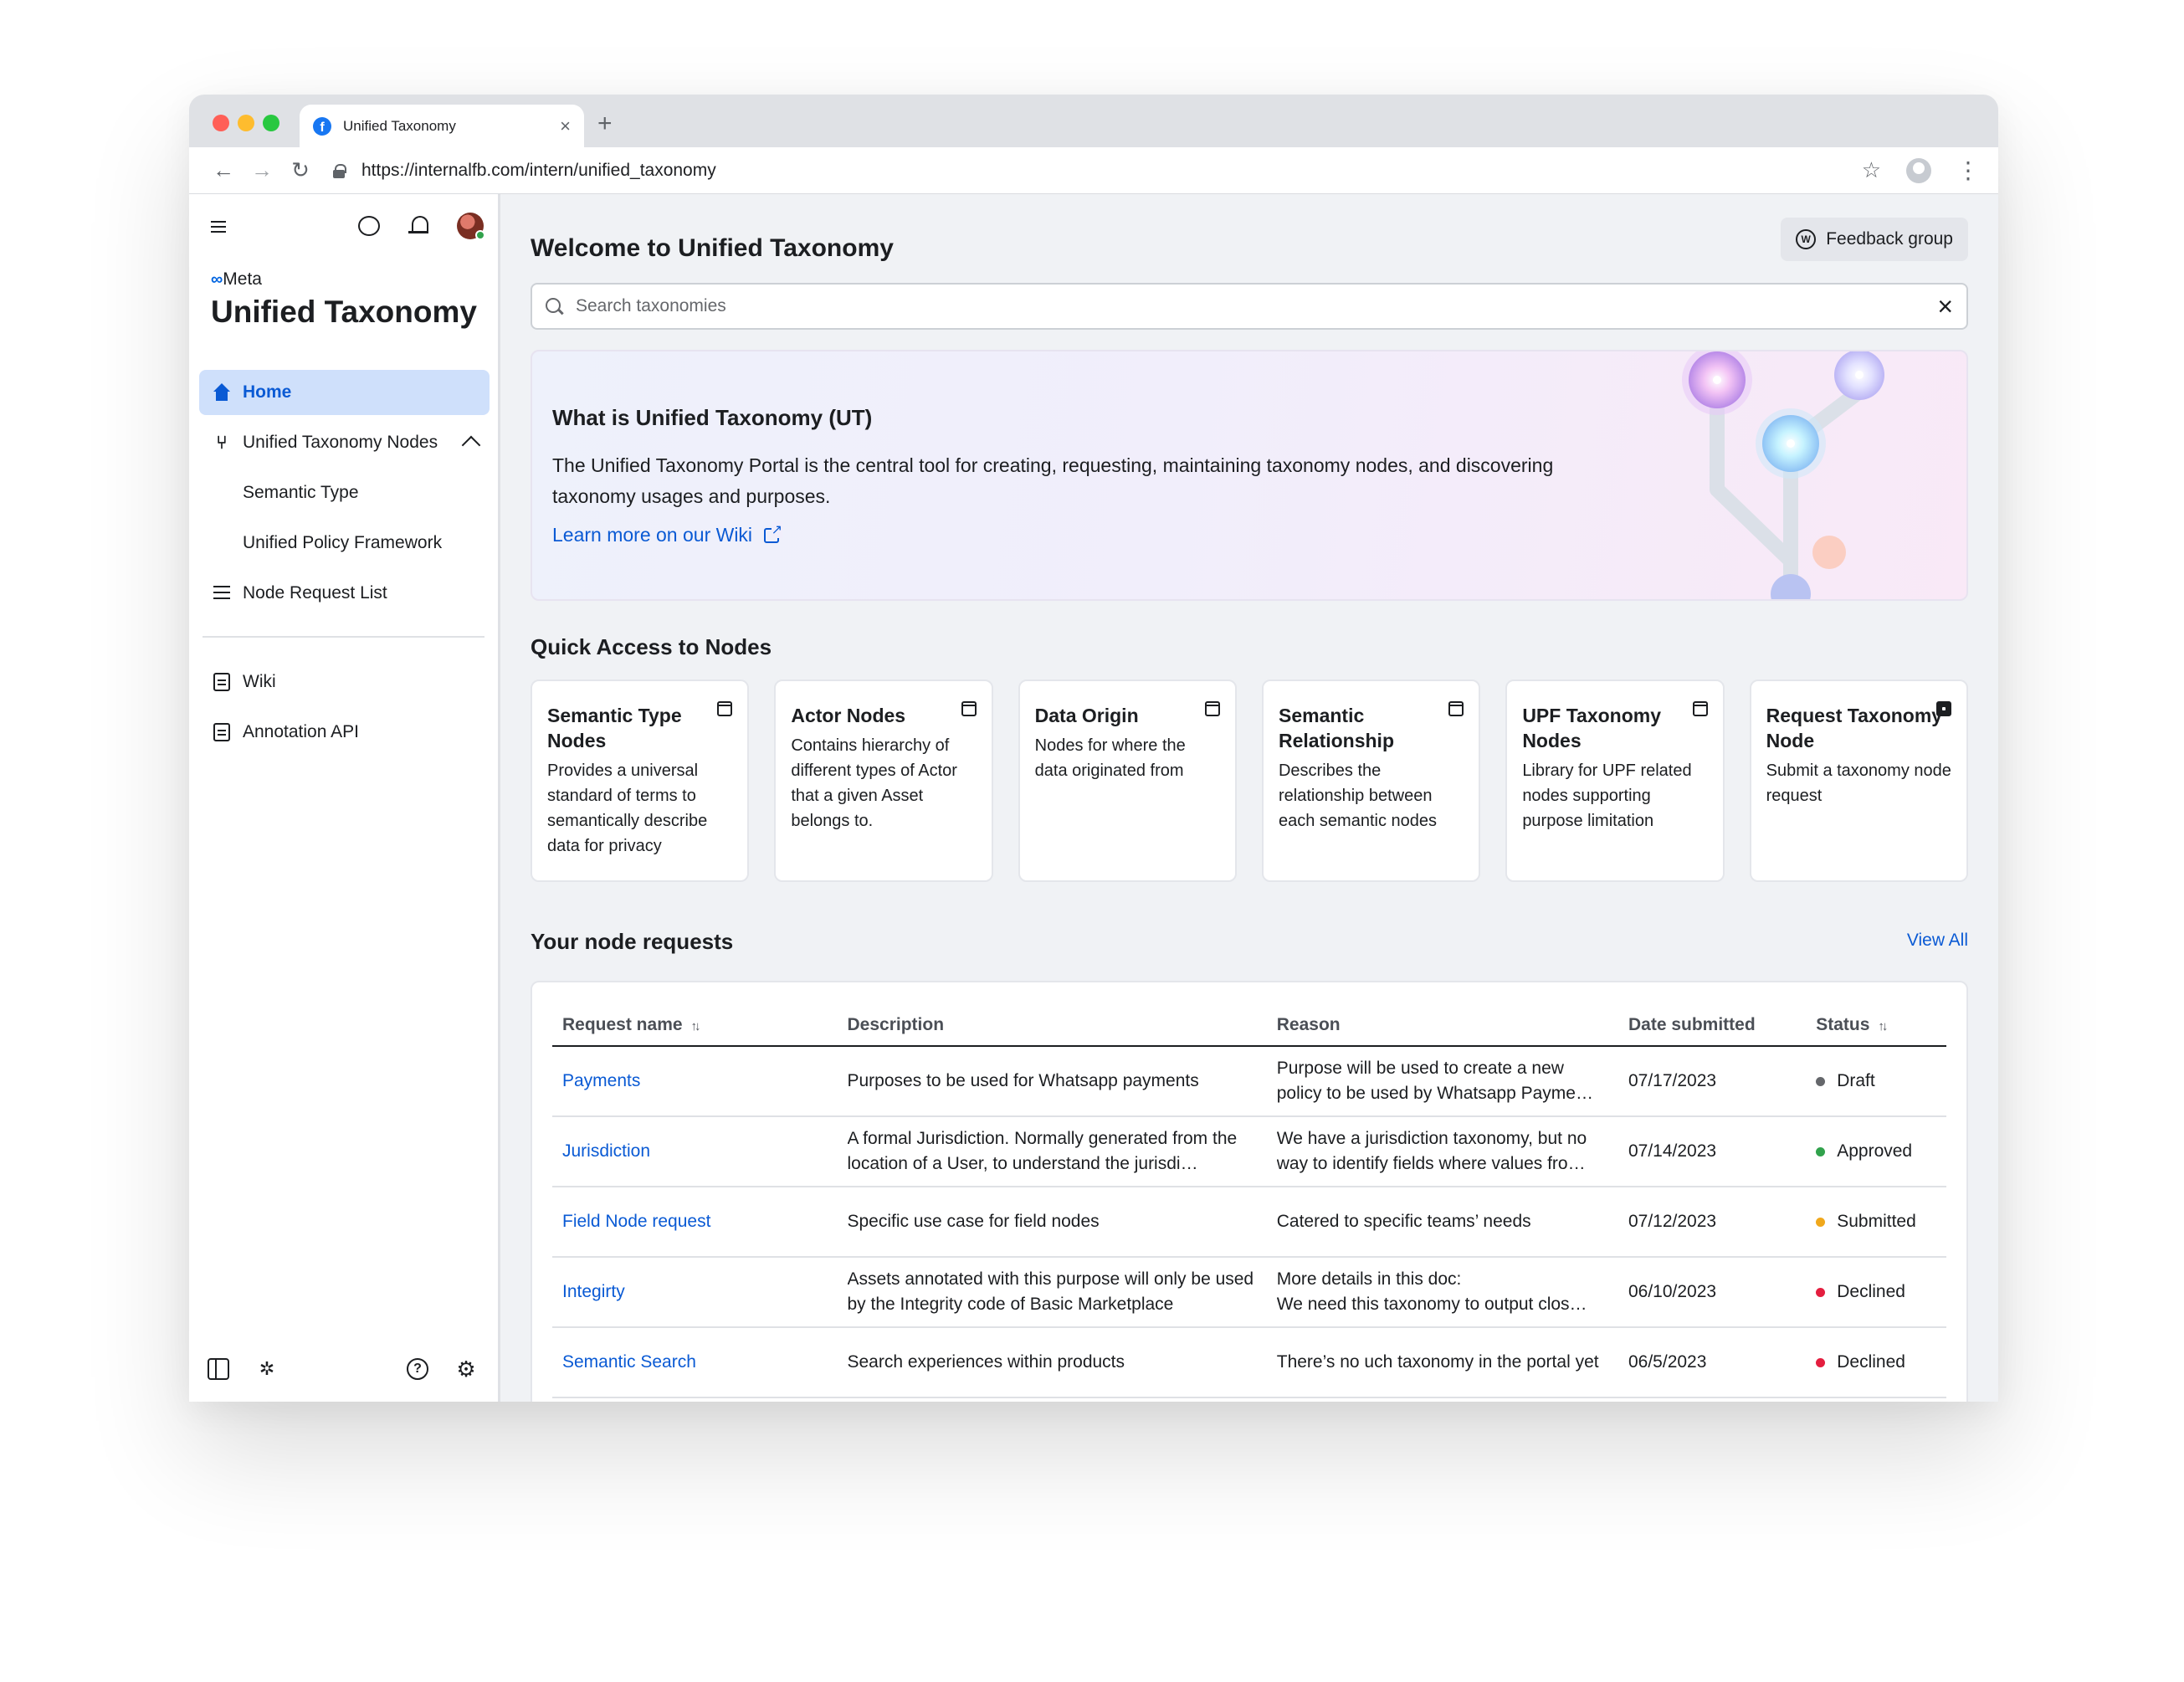  Describe the element at coordinates (1712, 1152) in the screenshot. I see `request-date: 07/14/2023` at that location.